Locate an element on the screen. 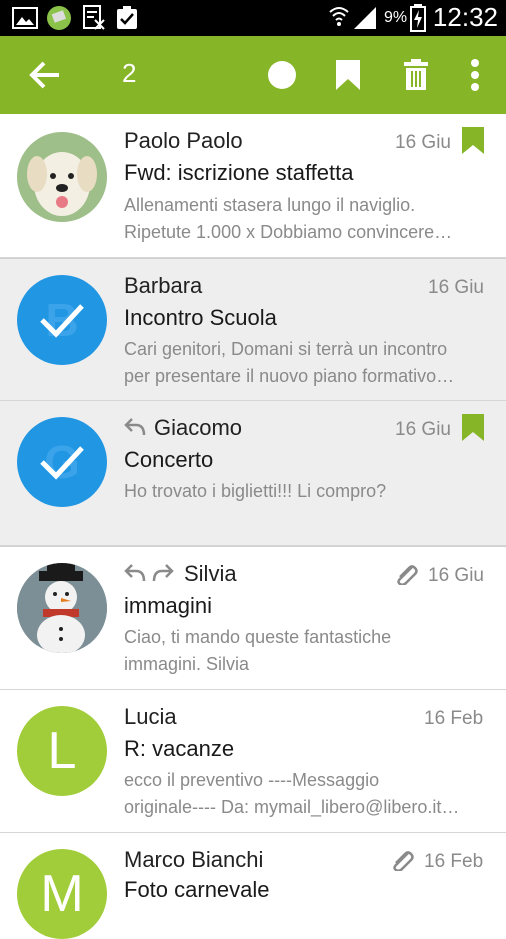 Image resolution: width=506 pixels, height=939 pixels. bookmark-button is located at coordinates (348, 75).